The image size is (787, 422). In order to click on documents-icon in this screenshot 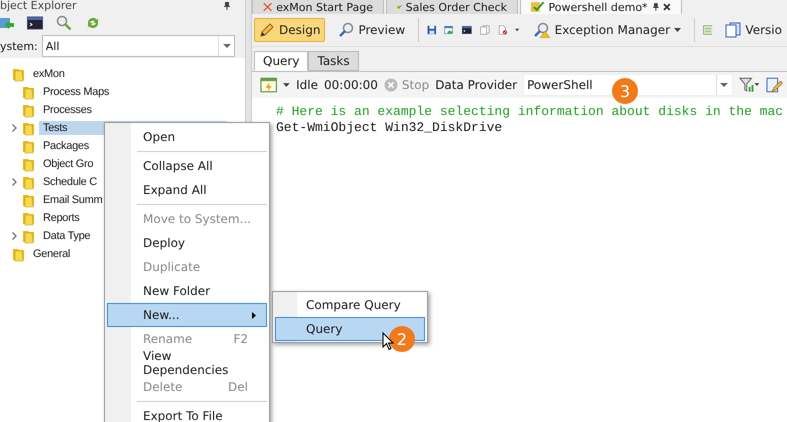, I will do `click(733, 30)`.